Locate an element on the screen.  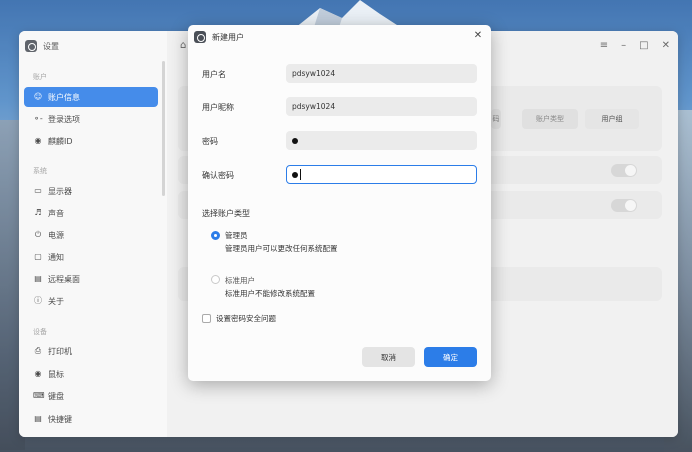
ok-button: 确定 is located at coordinates (450, 357).